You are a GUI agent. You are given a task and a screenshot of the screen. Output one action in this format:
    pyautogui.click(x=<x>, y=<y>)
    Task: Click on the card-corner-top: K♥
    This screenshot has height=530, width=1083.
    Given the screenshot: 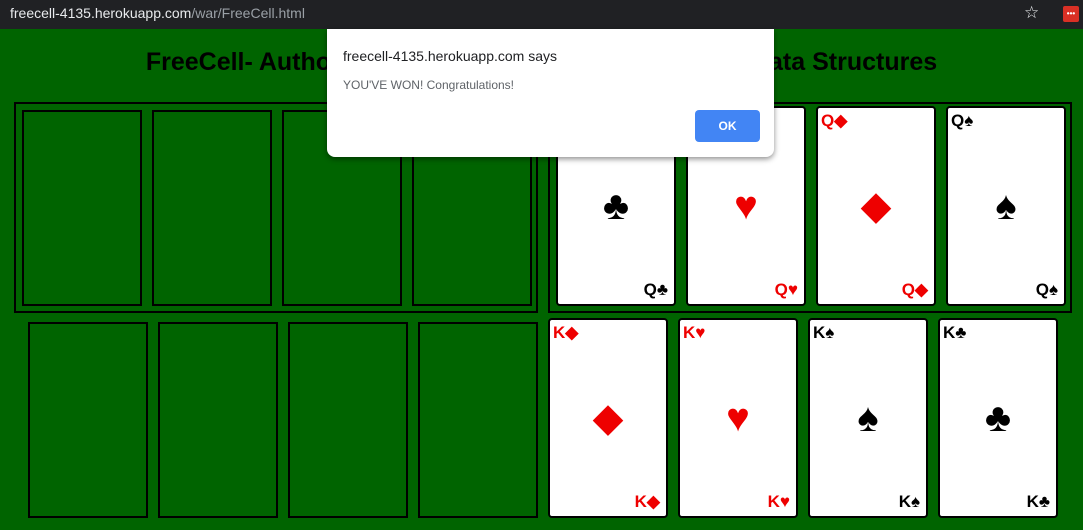 What is the action you would take?
    pyautogui.click(x=694, y=332)
    